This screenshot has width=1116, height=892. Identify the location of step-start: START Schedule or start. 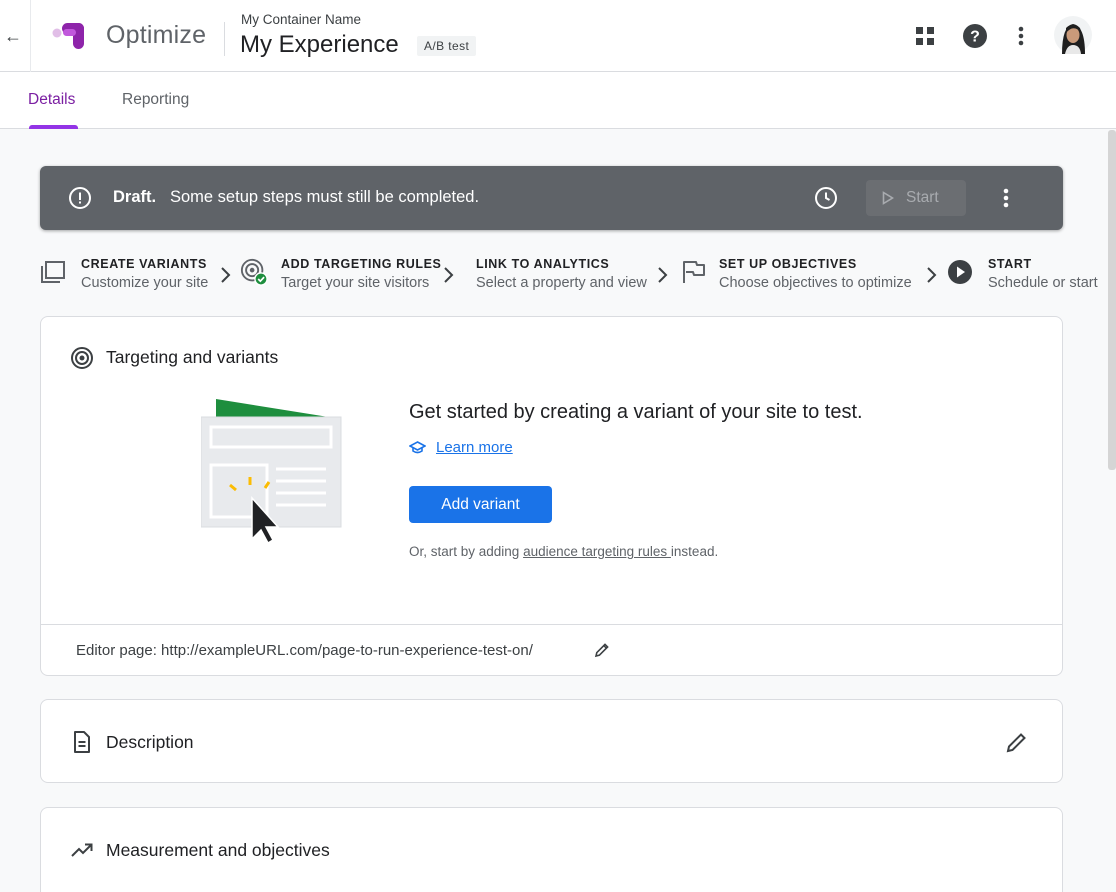
(1043, 274).